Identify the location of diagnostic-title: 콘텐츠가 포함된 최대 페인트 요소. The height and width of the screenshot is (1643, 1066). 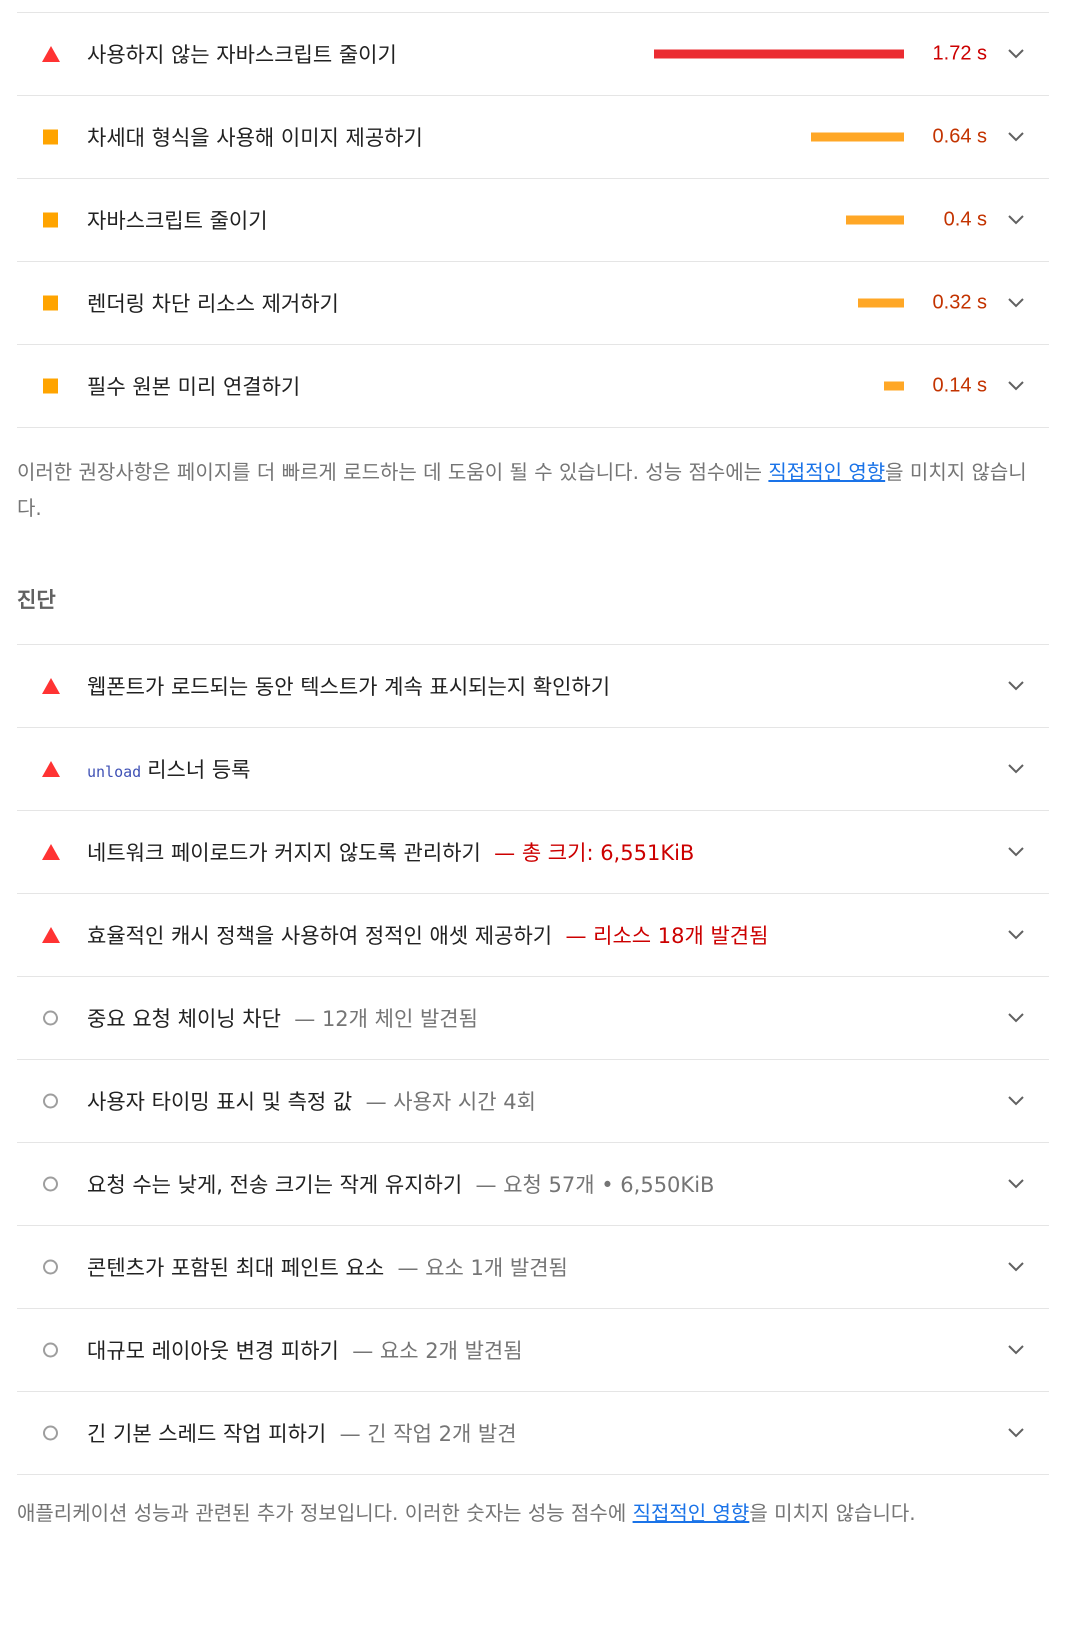
(236, 1268).